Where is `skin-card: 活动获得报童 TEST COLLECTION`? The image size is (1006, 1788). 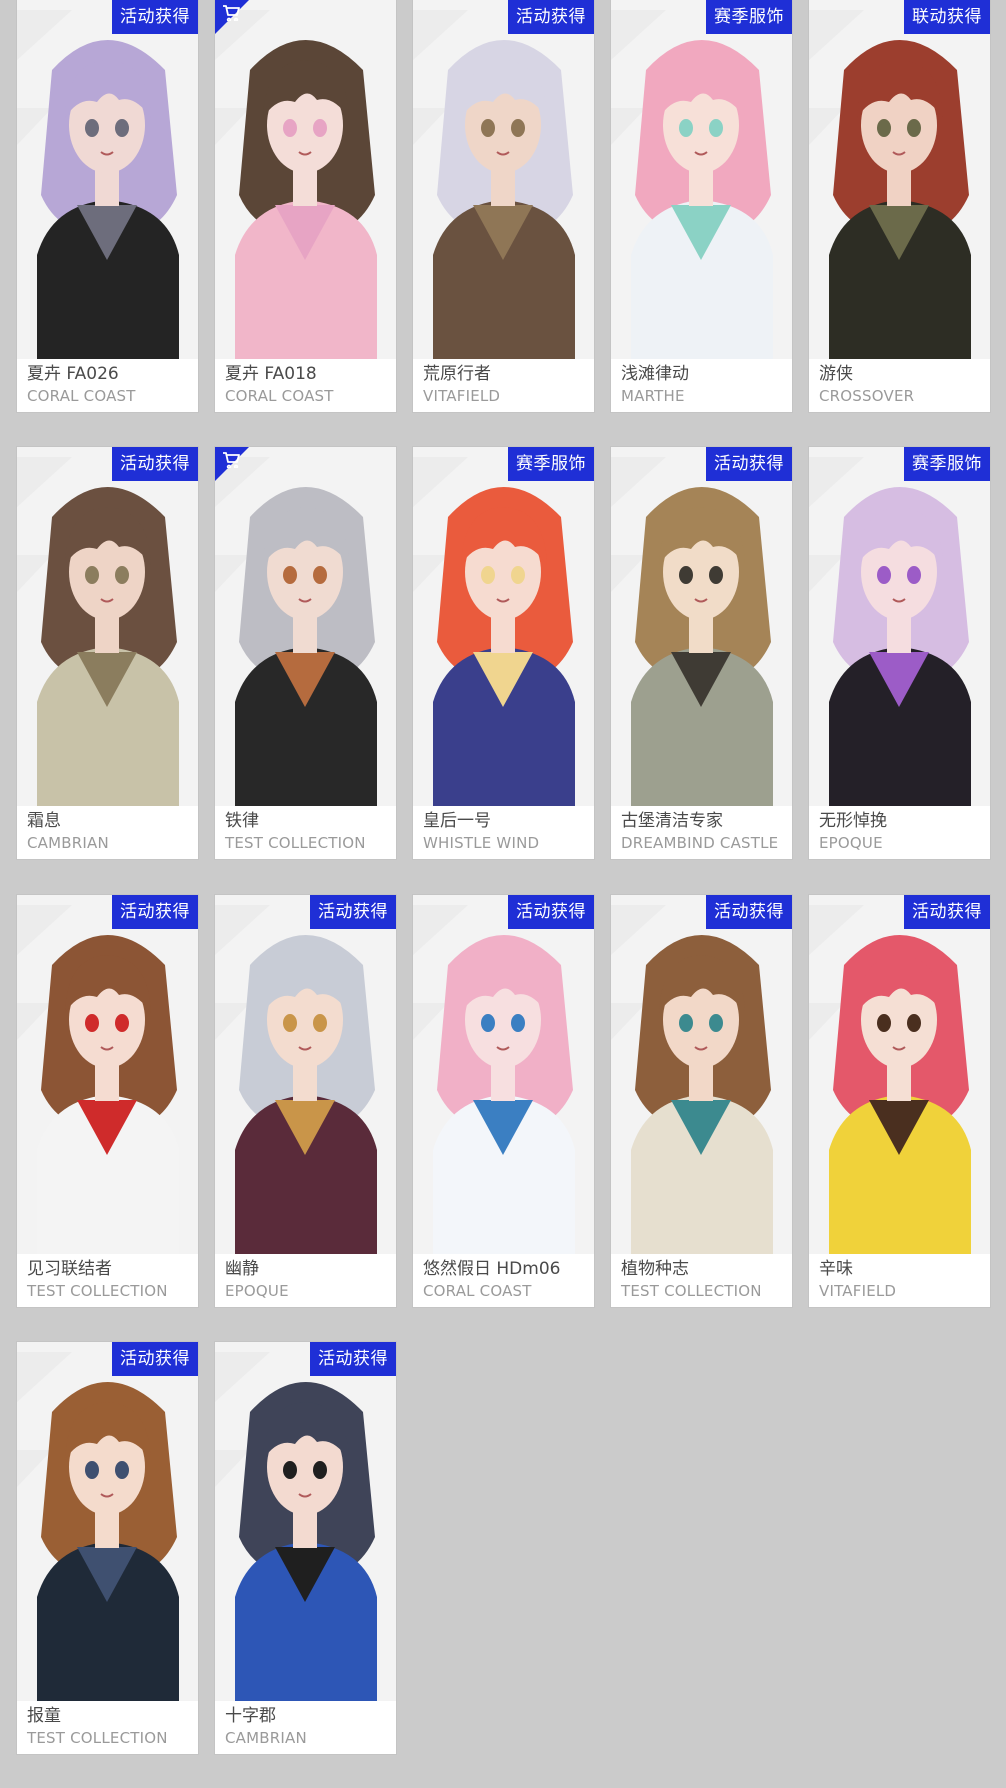 skin-card: 活动获得报童 TEST COLLECTION is located at coordinates (107, 1548).